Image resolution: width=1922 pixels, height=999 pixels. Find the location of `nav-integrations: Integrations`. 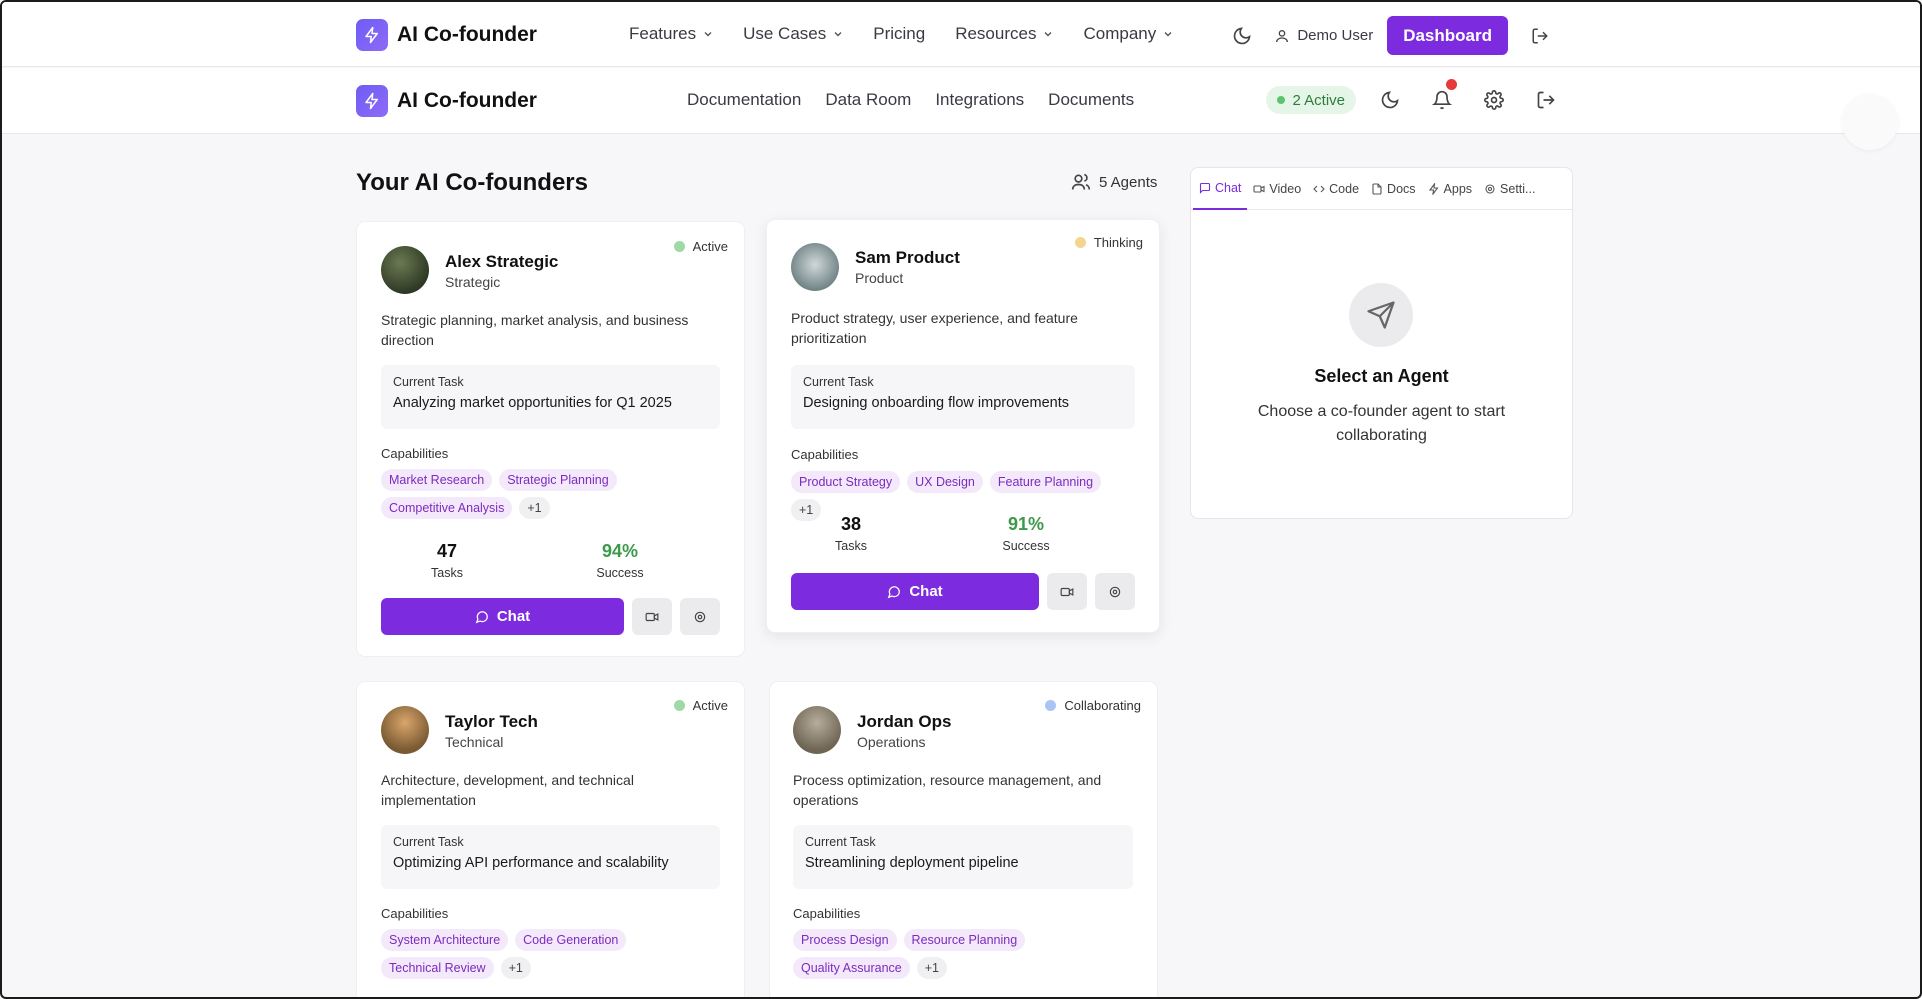

nav-integrations: Integrations is located at coordinates (979, 100).